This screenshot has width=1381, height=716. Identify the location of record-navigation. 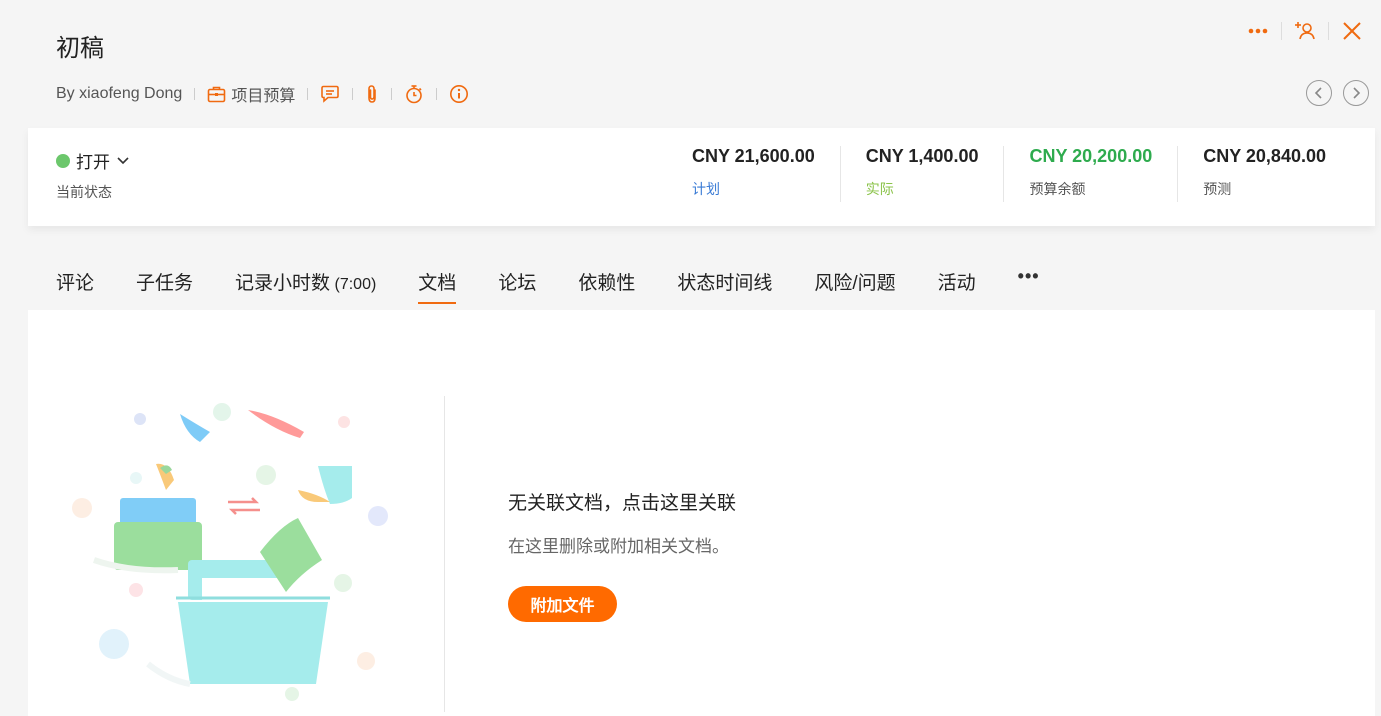
(1337, 93).